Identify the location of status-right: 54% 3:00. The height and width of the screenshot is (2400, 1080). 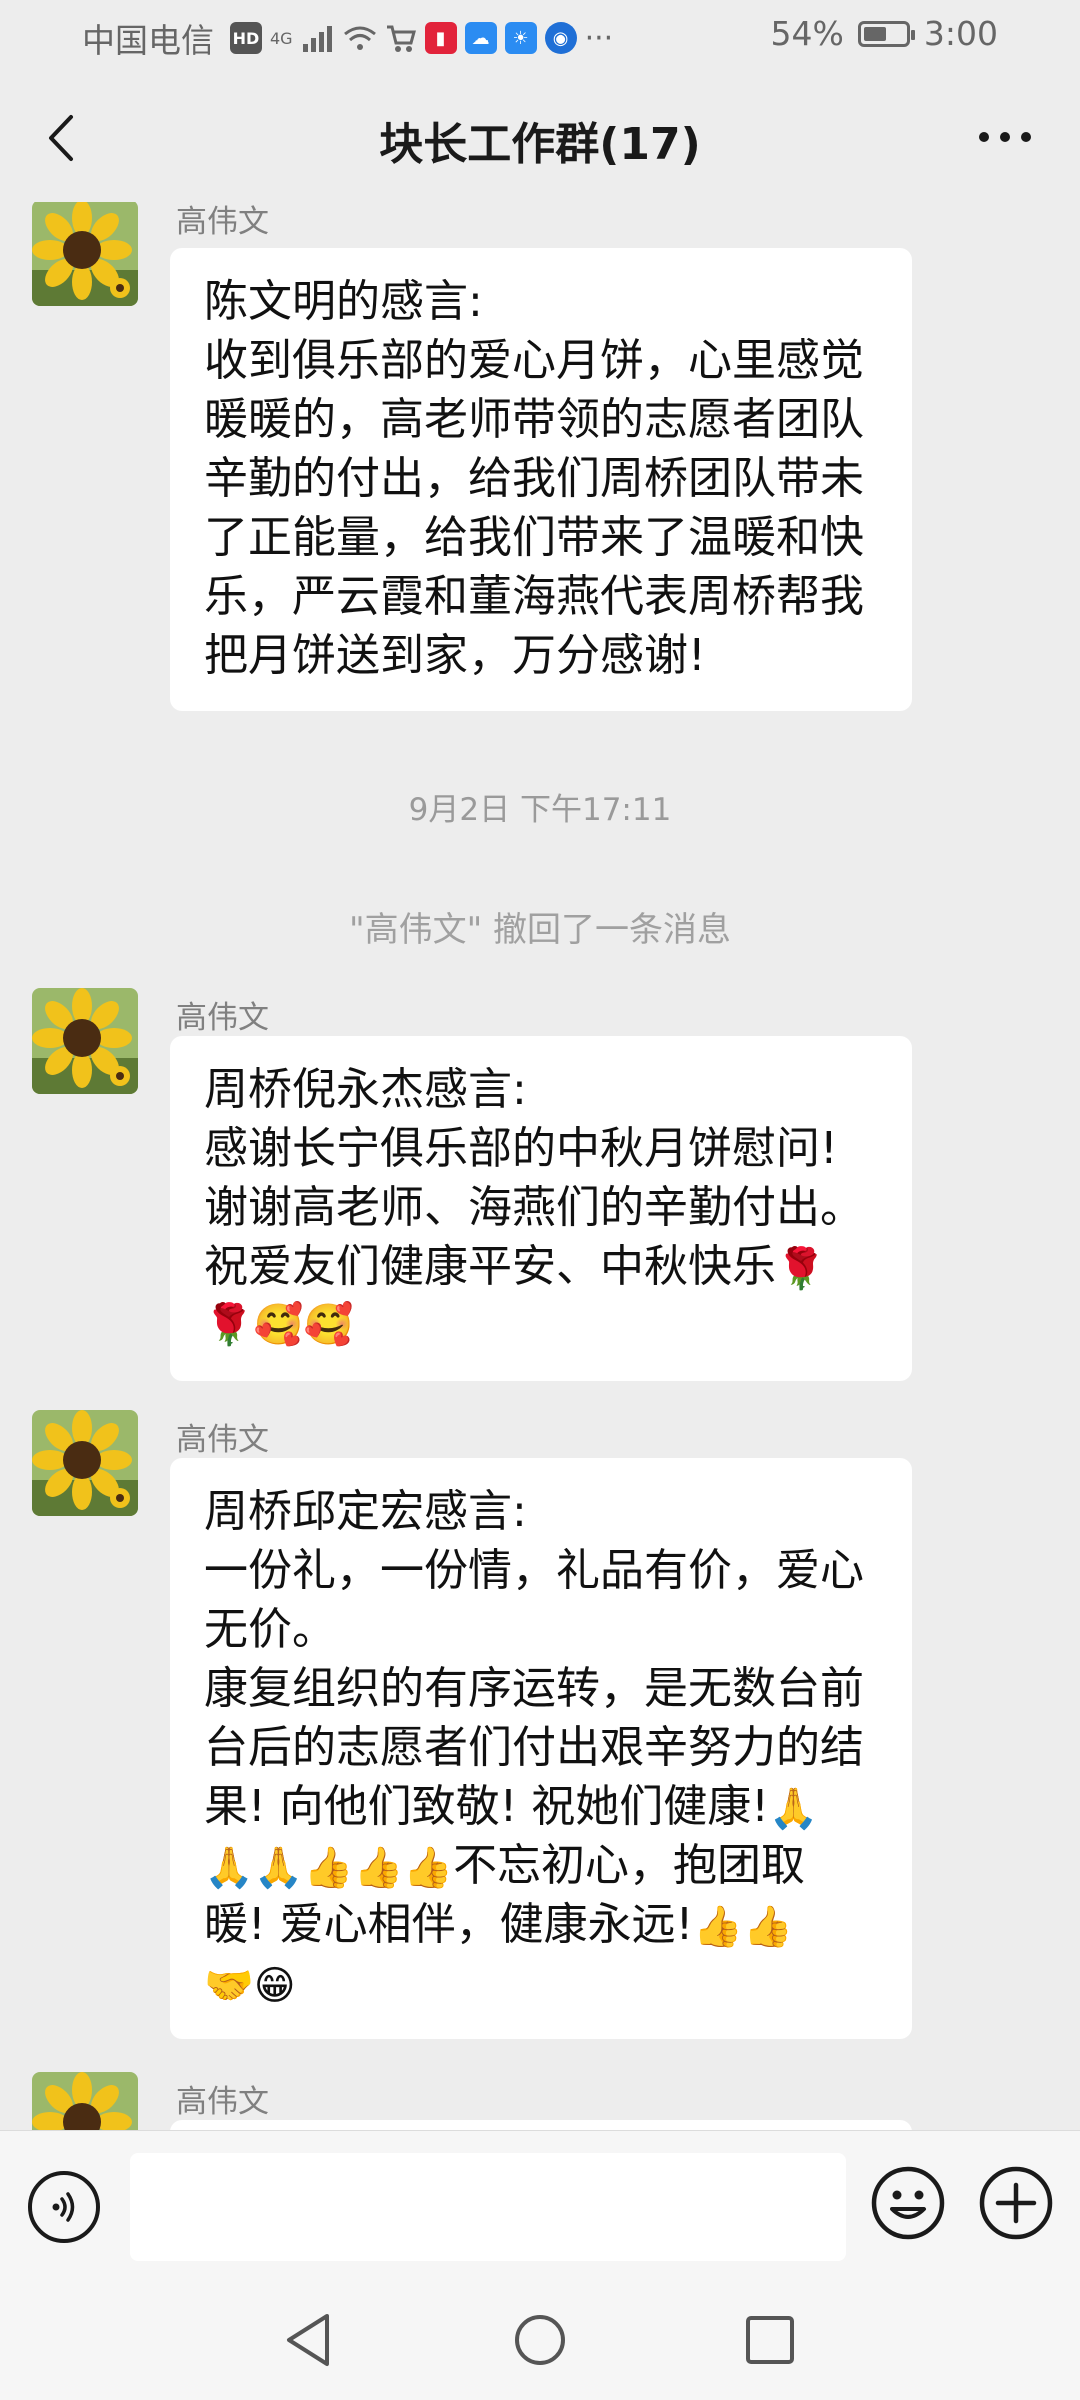
(884, 33).